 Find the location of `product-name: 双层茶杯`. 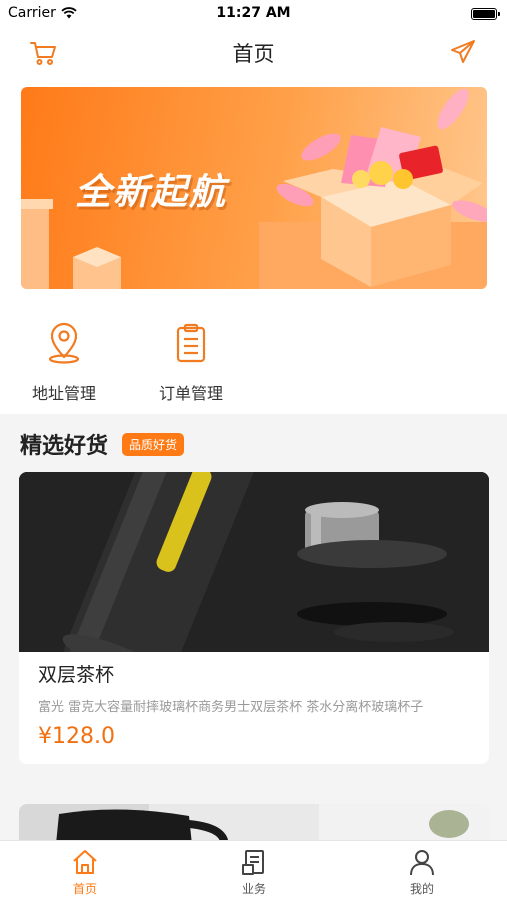

product-name: 双层茶杯 is located at coordinates (76, 675).